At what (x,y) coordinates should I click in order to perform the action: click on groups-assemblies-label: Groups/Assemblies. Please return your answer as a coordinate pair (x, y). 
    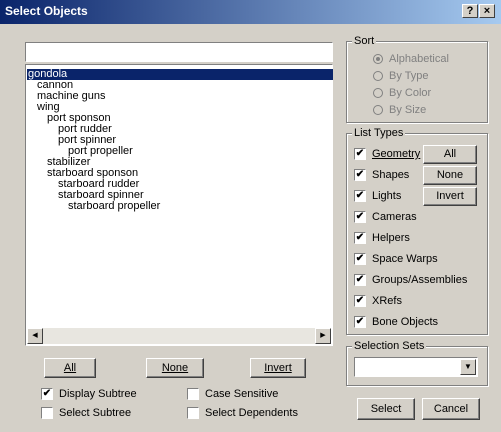
    Looking at the image, I should click on (420, 280).